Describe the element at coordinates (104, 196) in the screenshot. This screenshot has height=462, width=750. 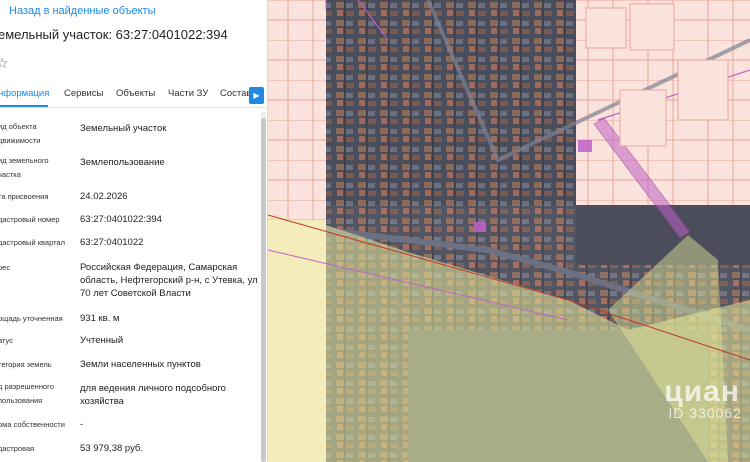
I see `field-value: 24.02.2026` at that location.